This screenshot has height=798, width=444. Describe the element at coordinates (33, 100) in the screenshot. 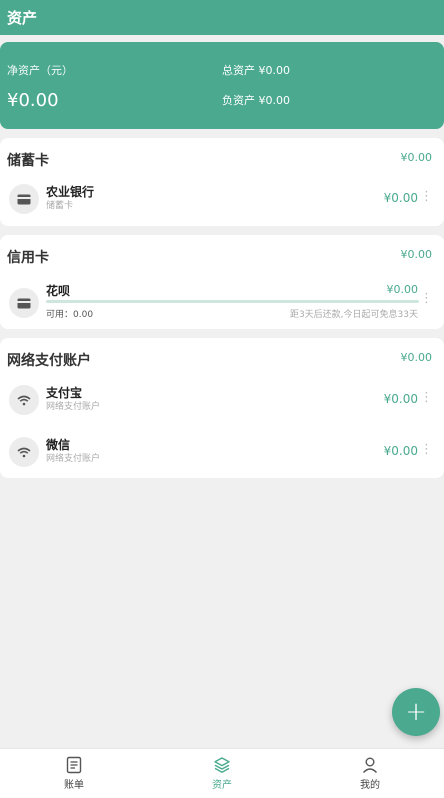

I see `net-assets-value: ¥0.00` at that location.